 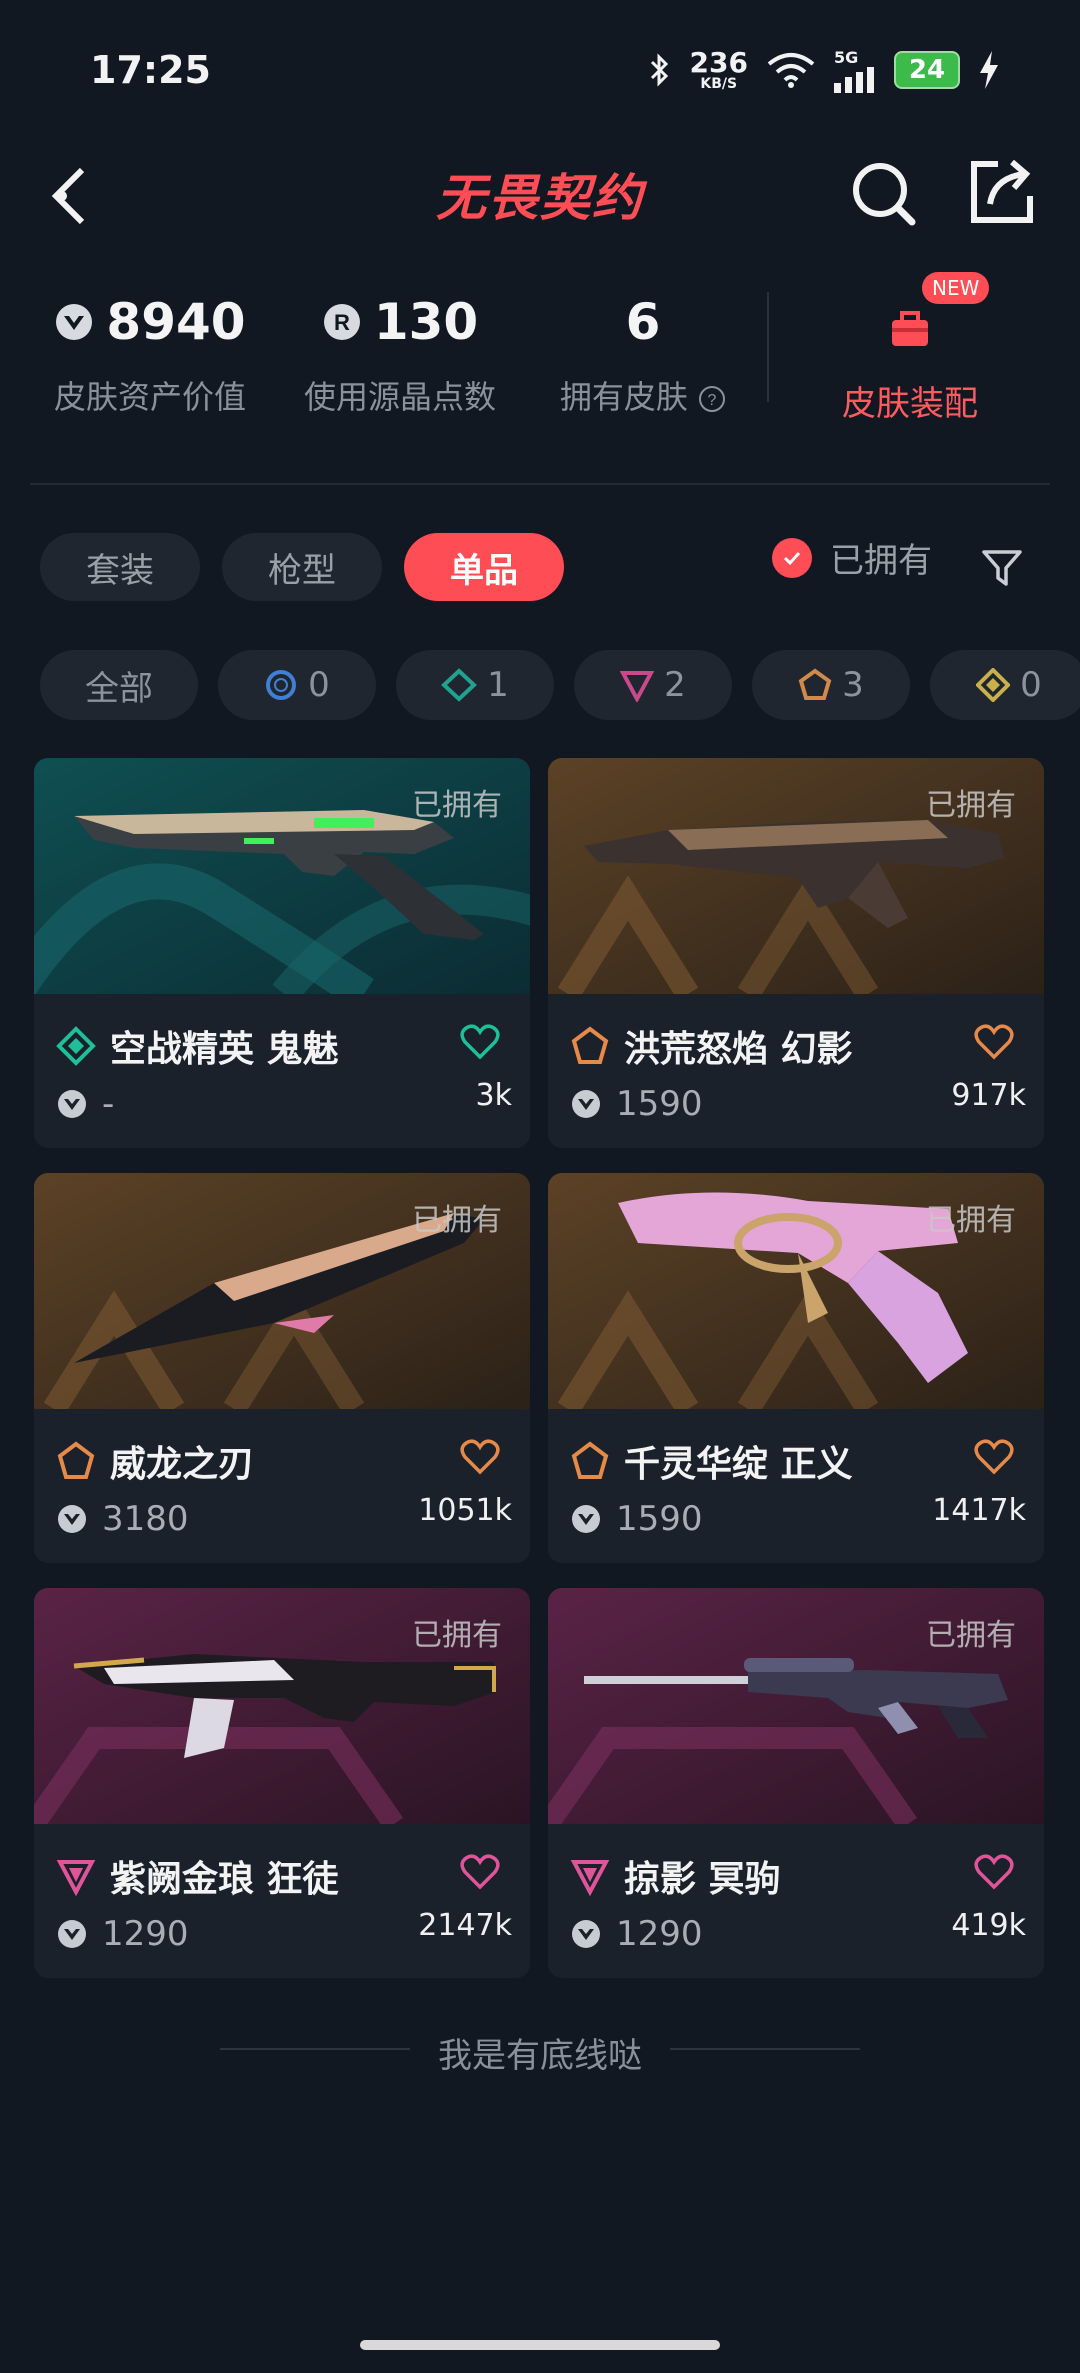 I want to click on help-icon: ?, so click(x=712, y=399).